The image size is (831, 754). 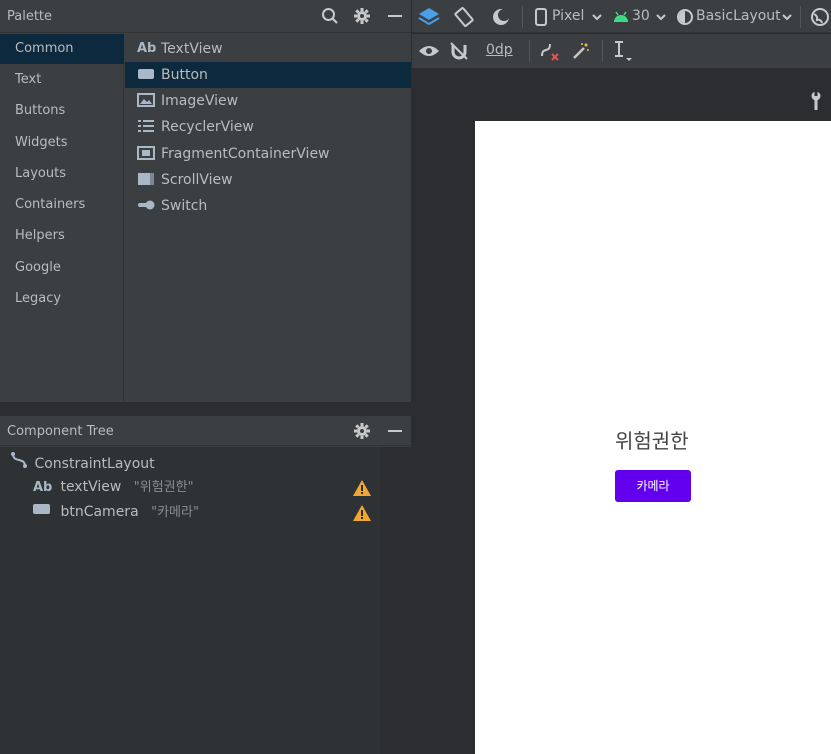 What do you see at coordinates (62, 49) in the screenshot?
I see `category-common: Common` at bounding box center [62, 49].